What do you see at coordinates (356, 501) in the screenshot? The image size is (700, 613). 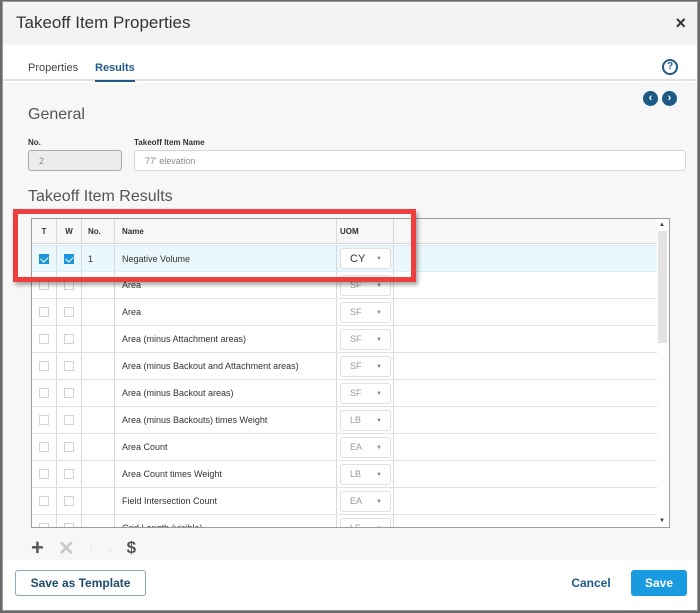 I see `uom-value: EA` at bounding box center [356, 501].